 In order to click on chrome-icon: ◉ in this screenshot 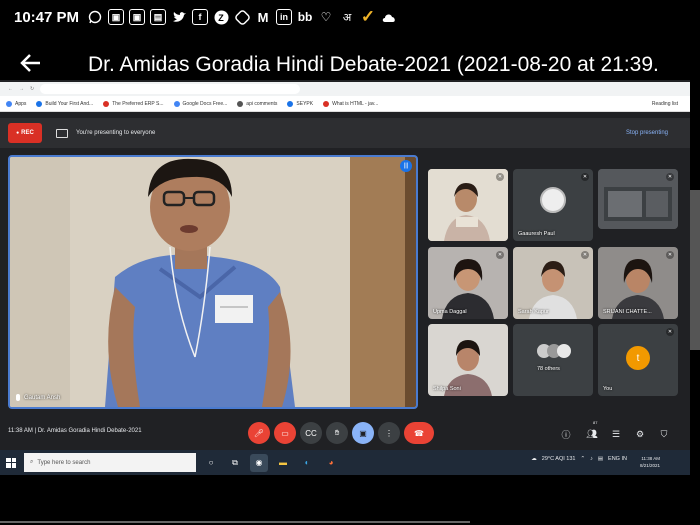, I will do `click(259, 462)`.